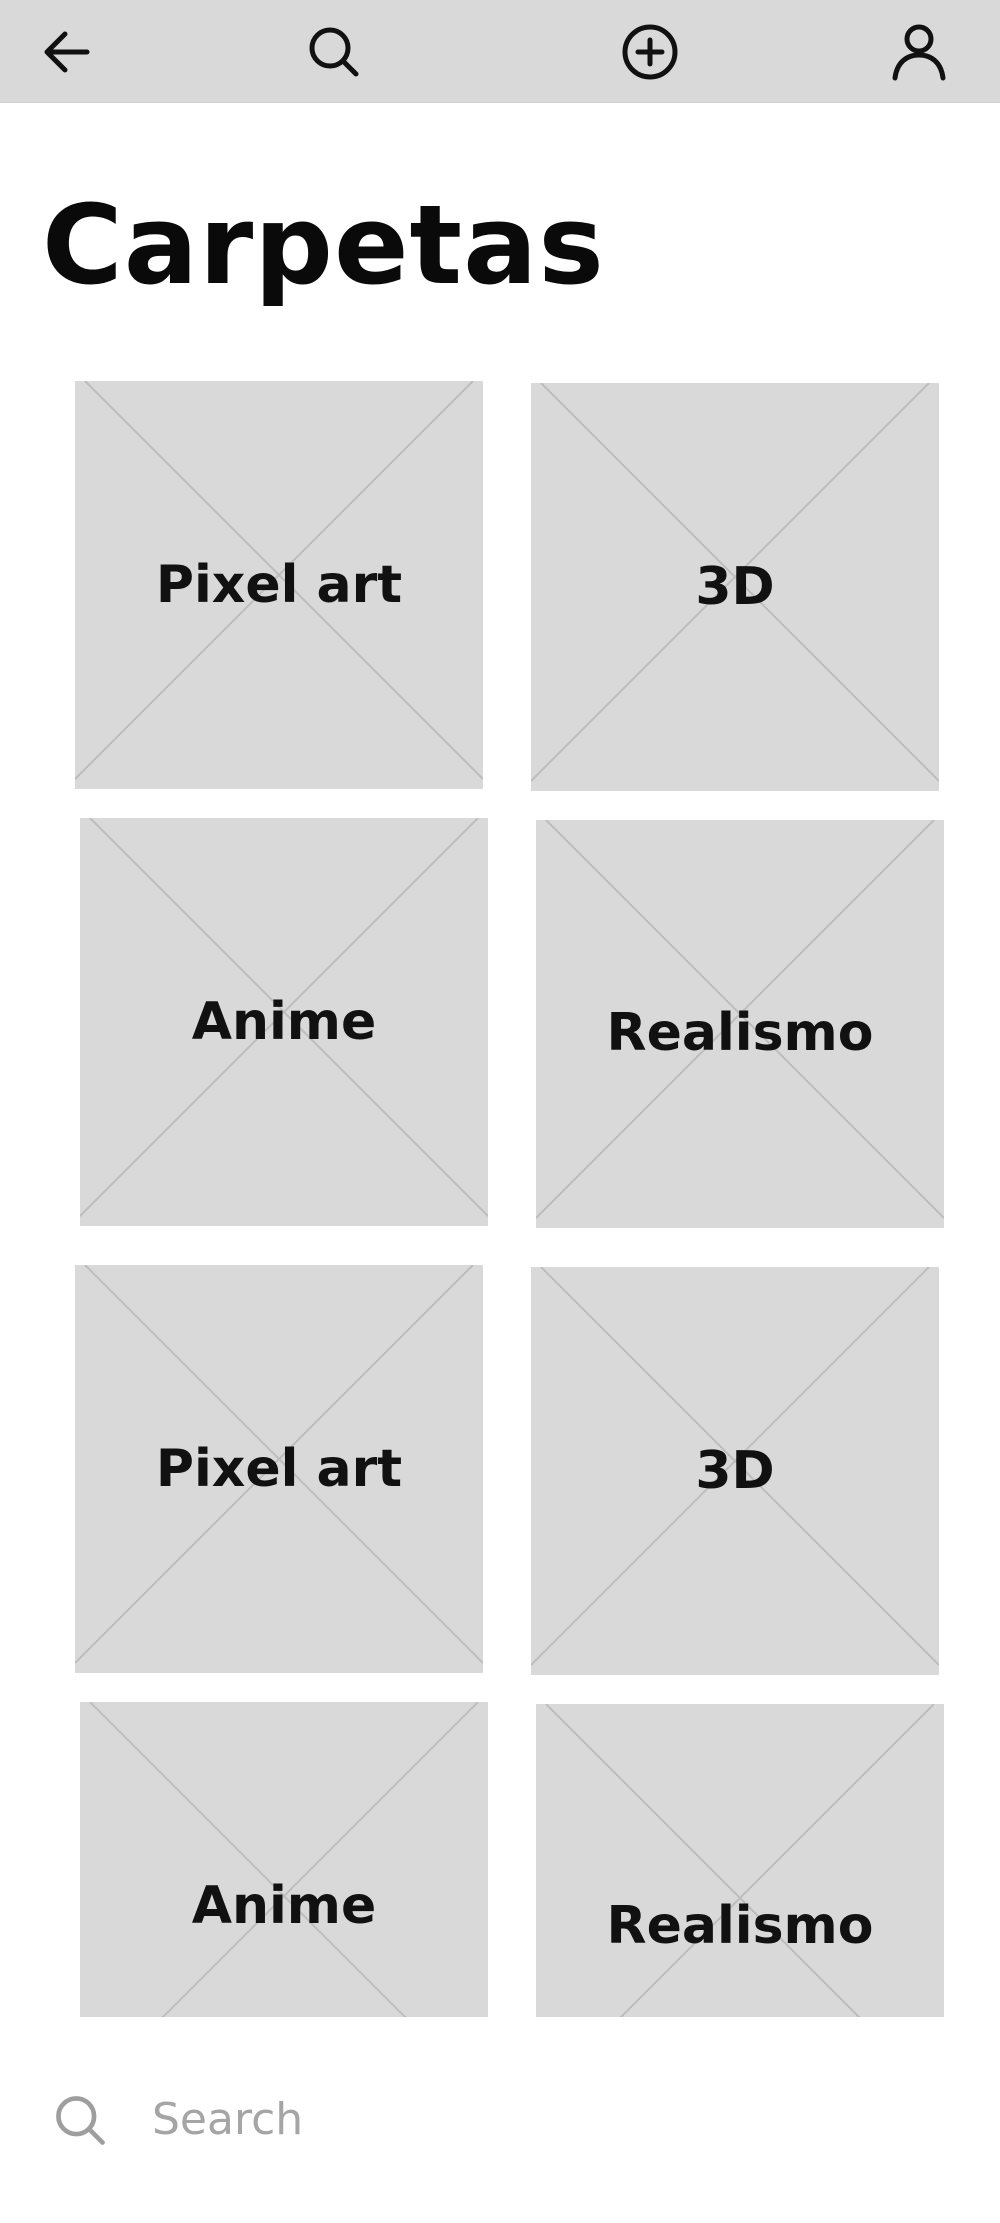  I want to click on search-icon, so click(80, 2120).